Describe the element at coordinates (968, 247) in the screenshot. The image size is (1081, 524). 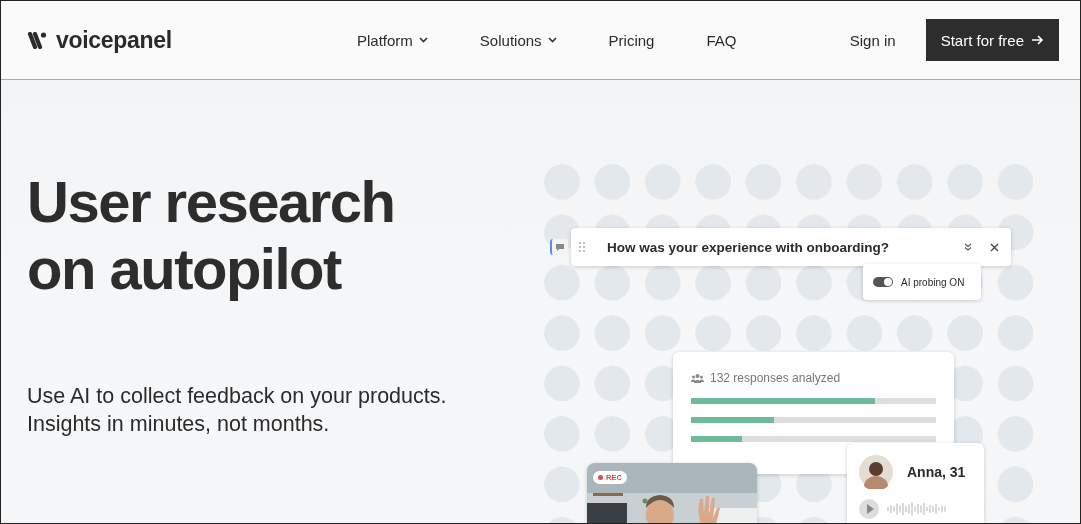
I see `double-chevron-icon` at that location.